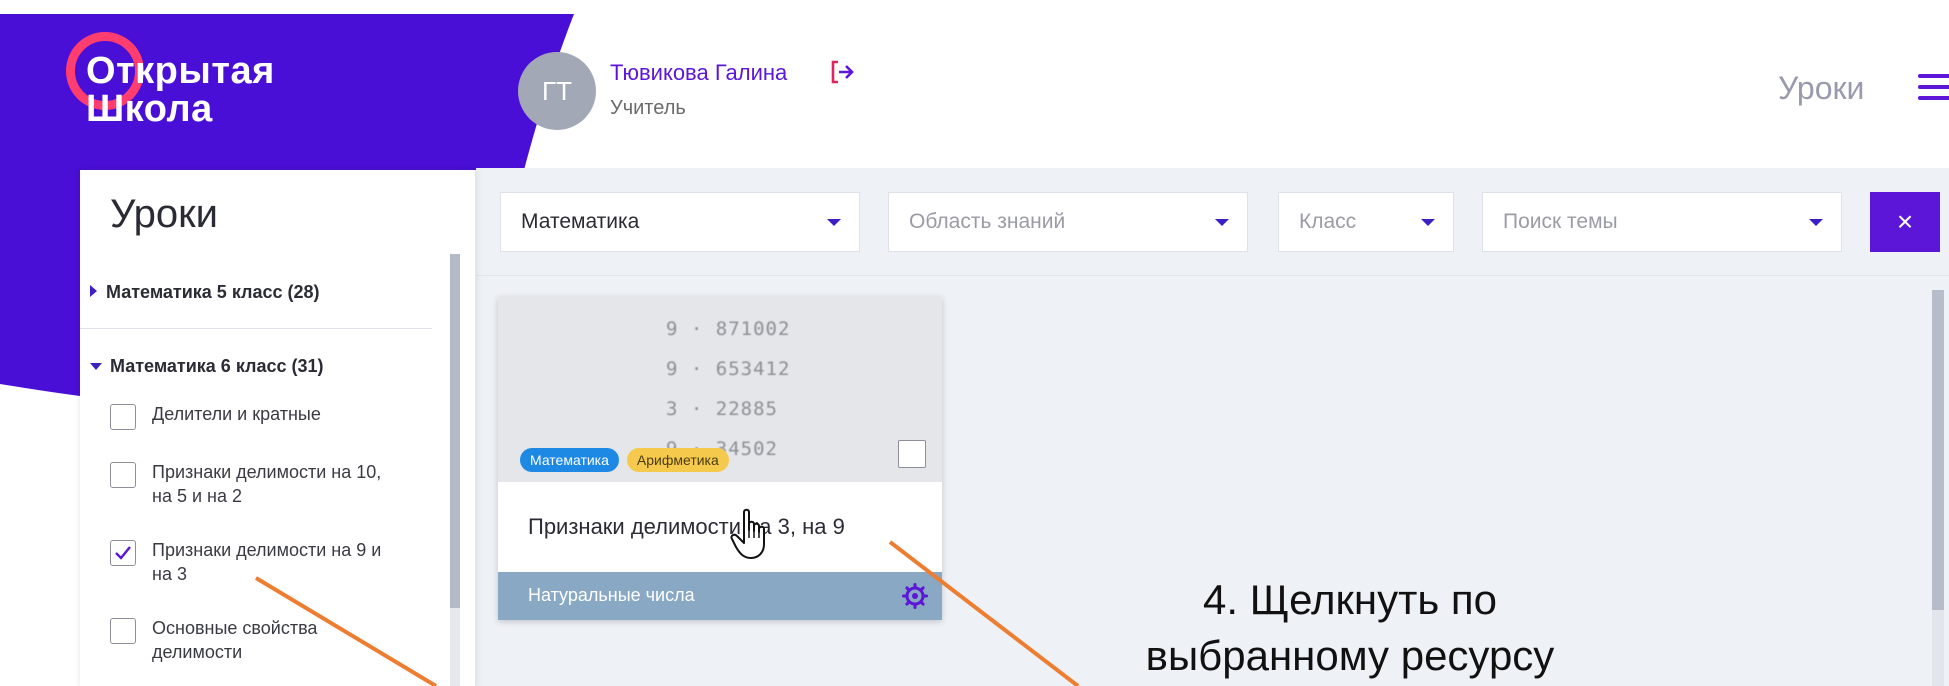 Image resolution: width=1949 pixels, height=686 pixels. Describe the element at coordinates (842, 72) in the screenshot. I see `logout-icon` at that location.